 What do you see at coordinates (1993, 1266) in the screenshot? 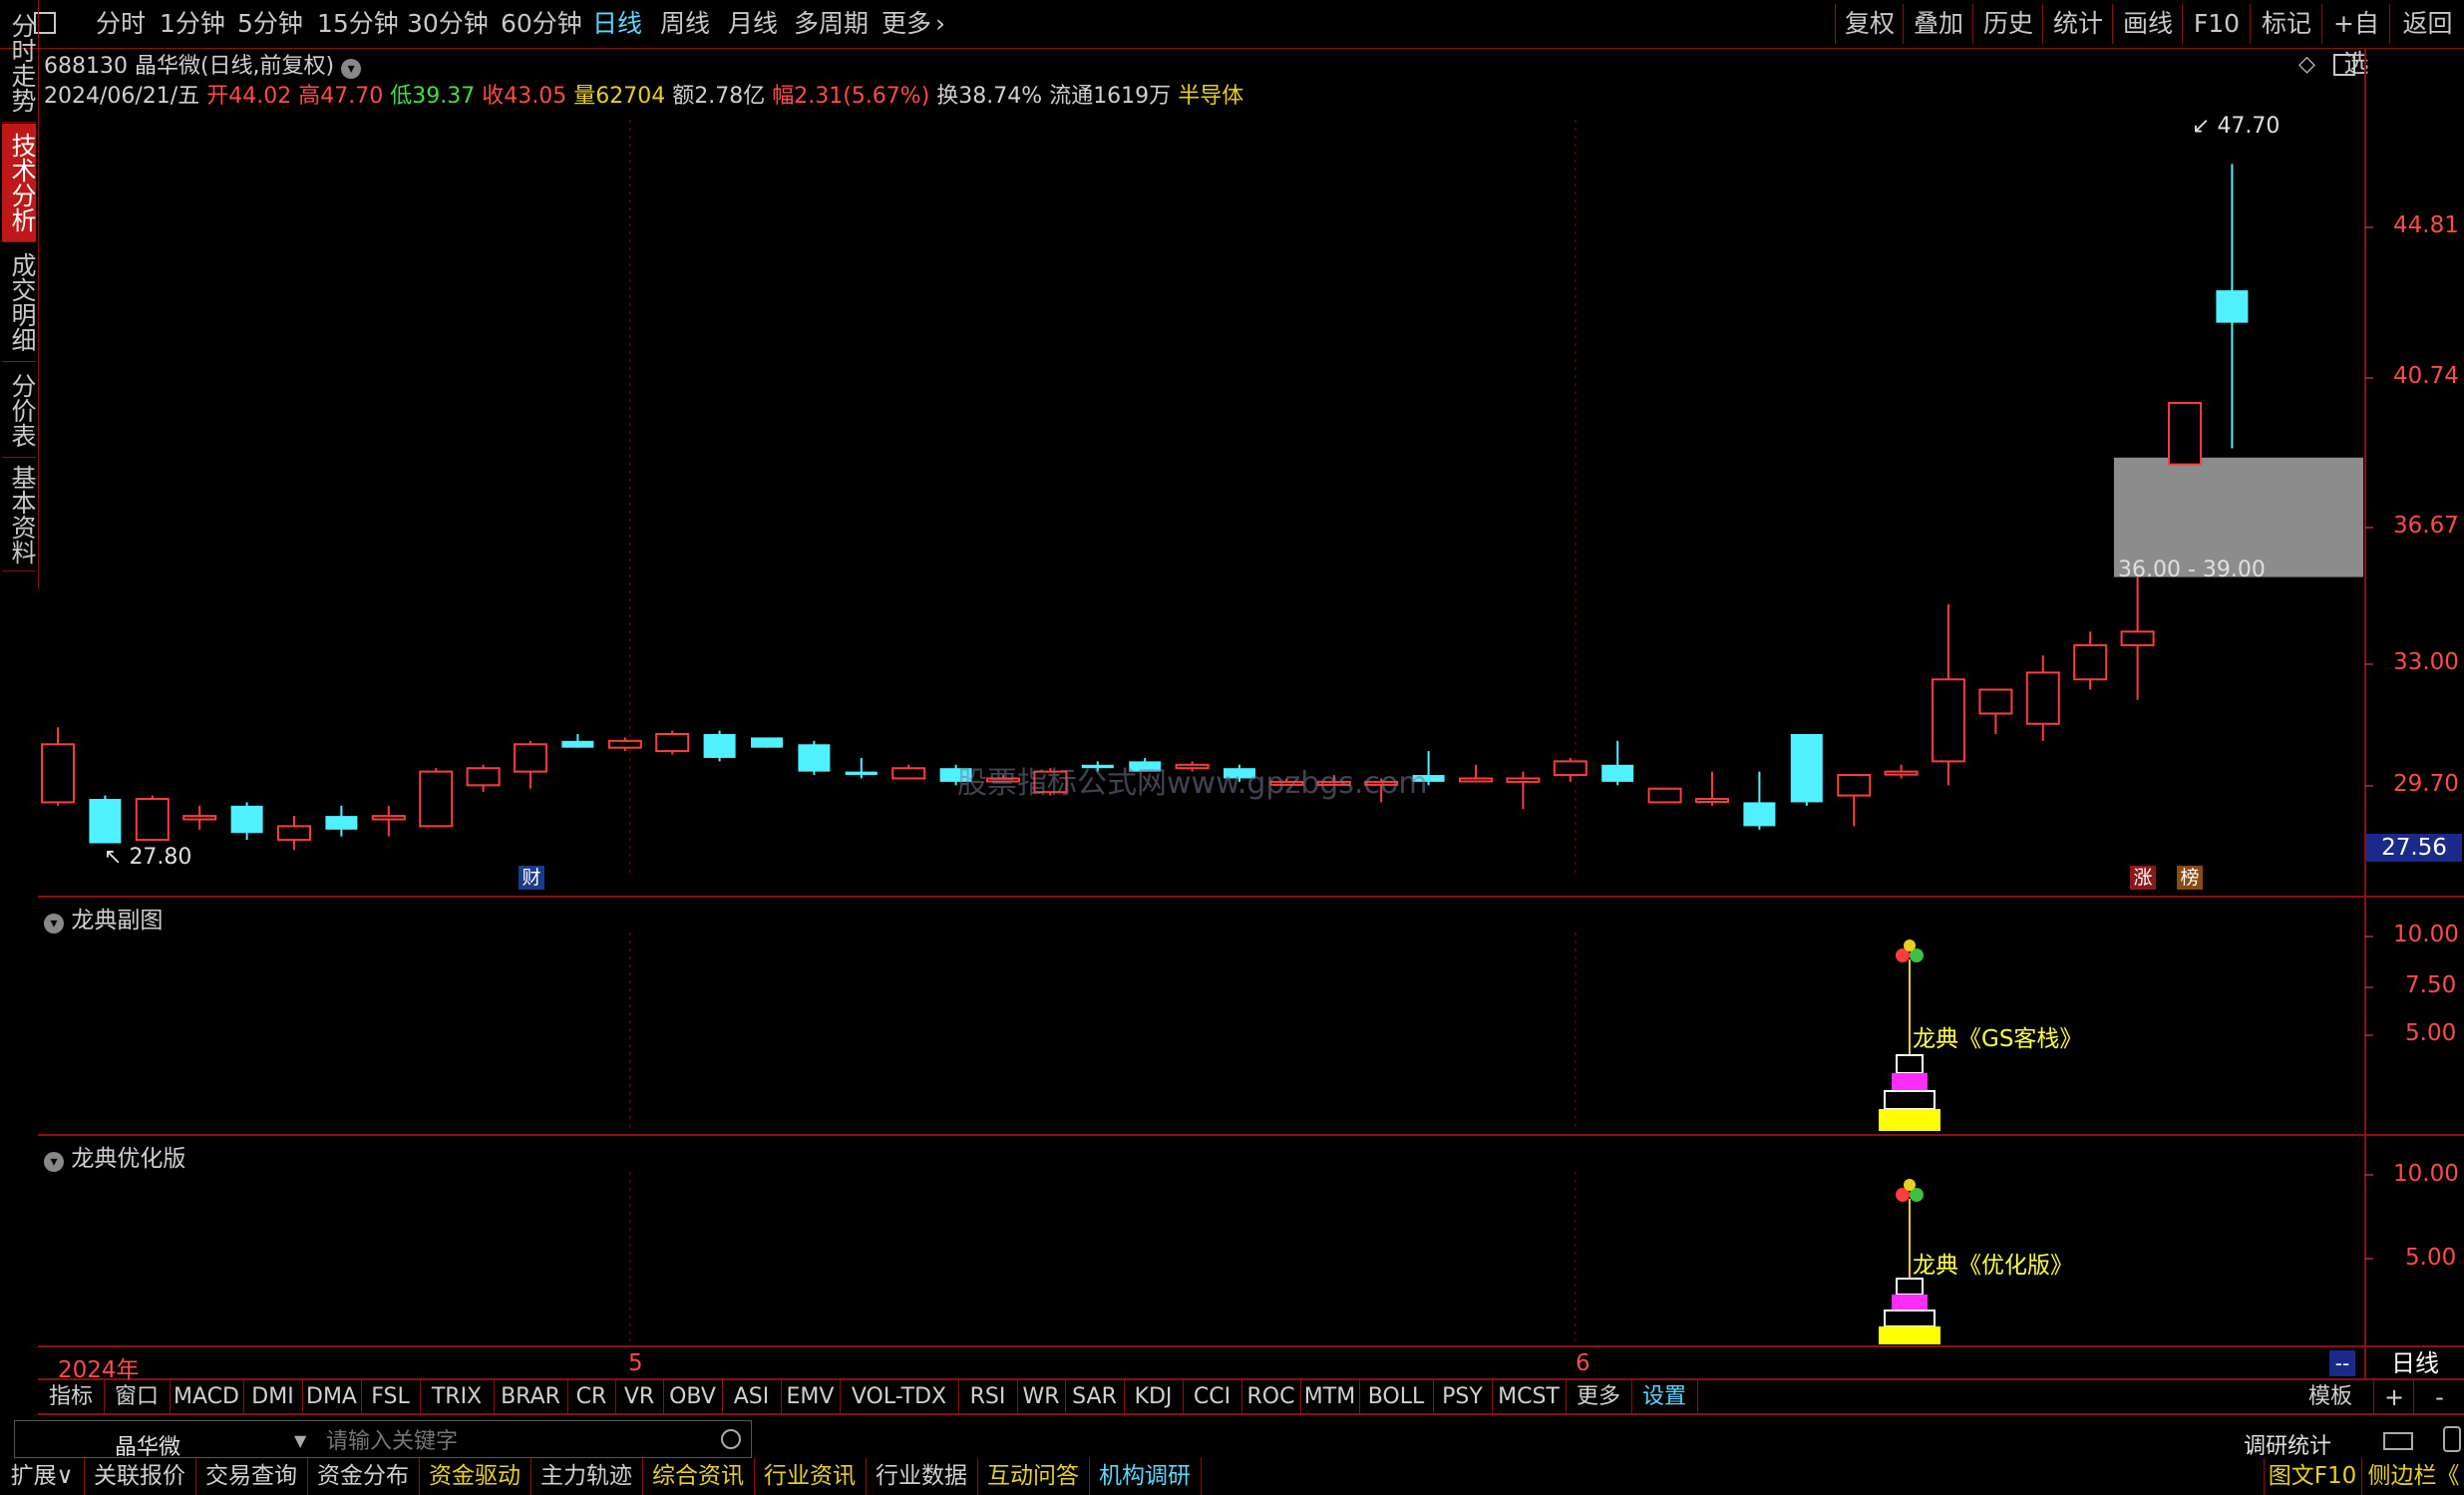
I see `panel2-signal-label: 龙典《优化版》` at bounding box center [1993, 1266].